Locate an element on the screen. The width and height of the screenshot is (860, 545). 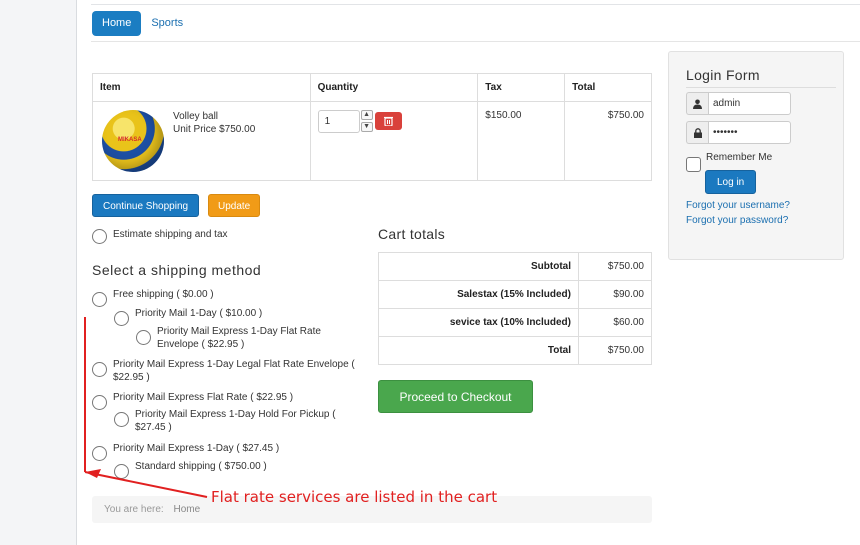
header-total: Total is located at coordinates (608, 87).